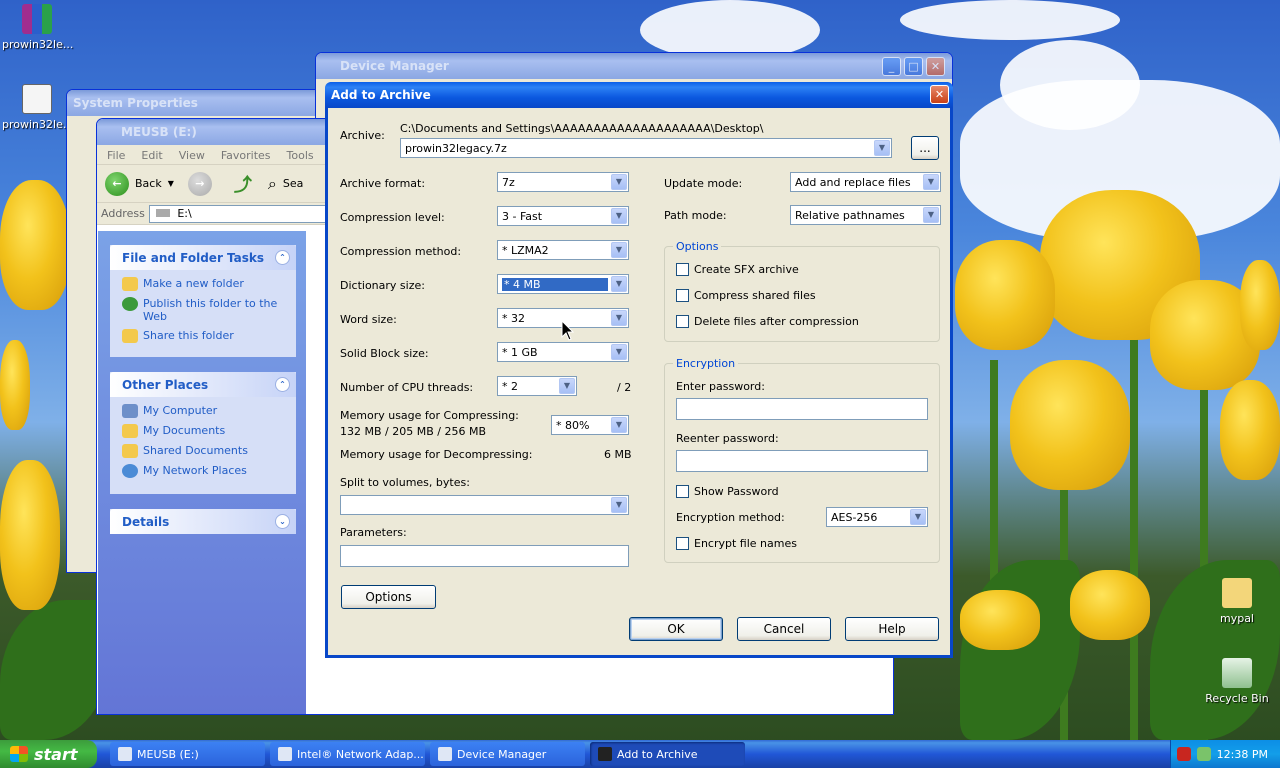 The width and height of the screenshot is (1280, 768). I want to click on create-sfx-checkbox: Create SFX archive, so click(737, 269).